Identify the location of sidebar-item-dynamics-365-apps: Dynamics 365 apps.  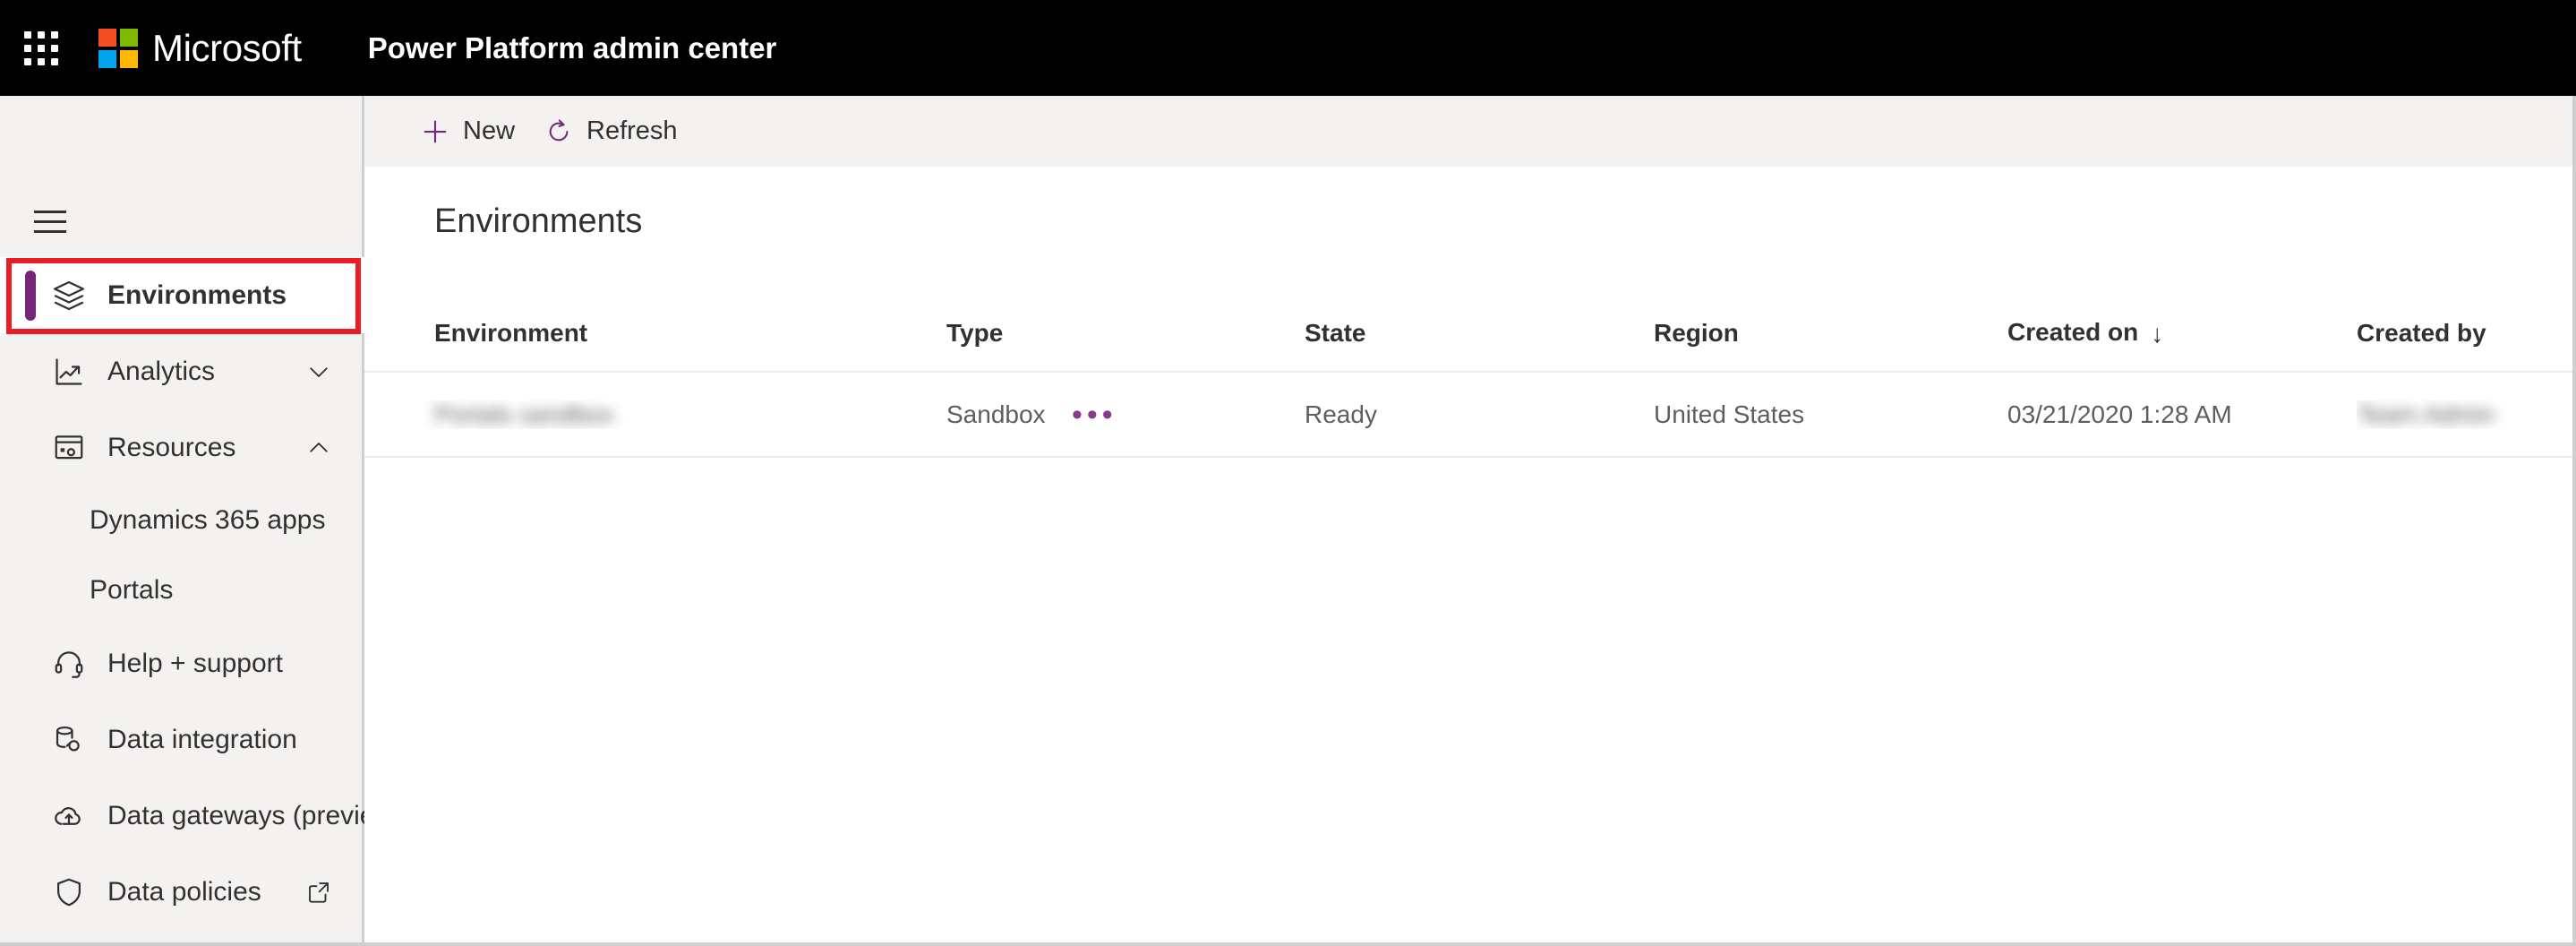
(182, 520).